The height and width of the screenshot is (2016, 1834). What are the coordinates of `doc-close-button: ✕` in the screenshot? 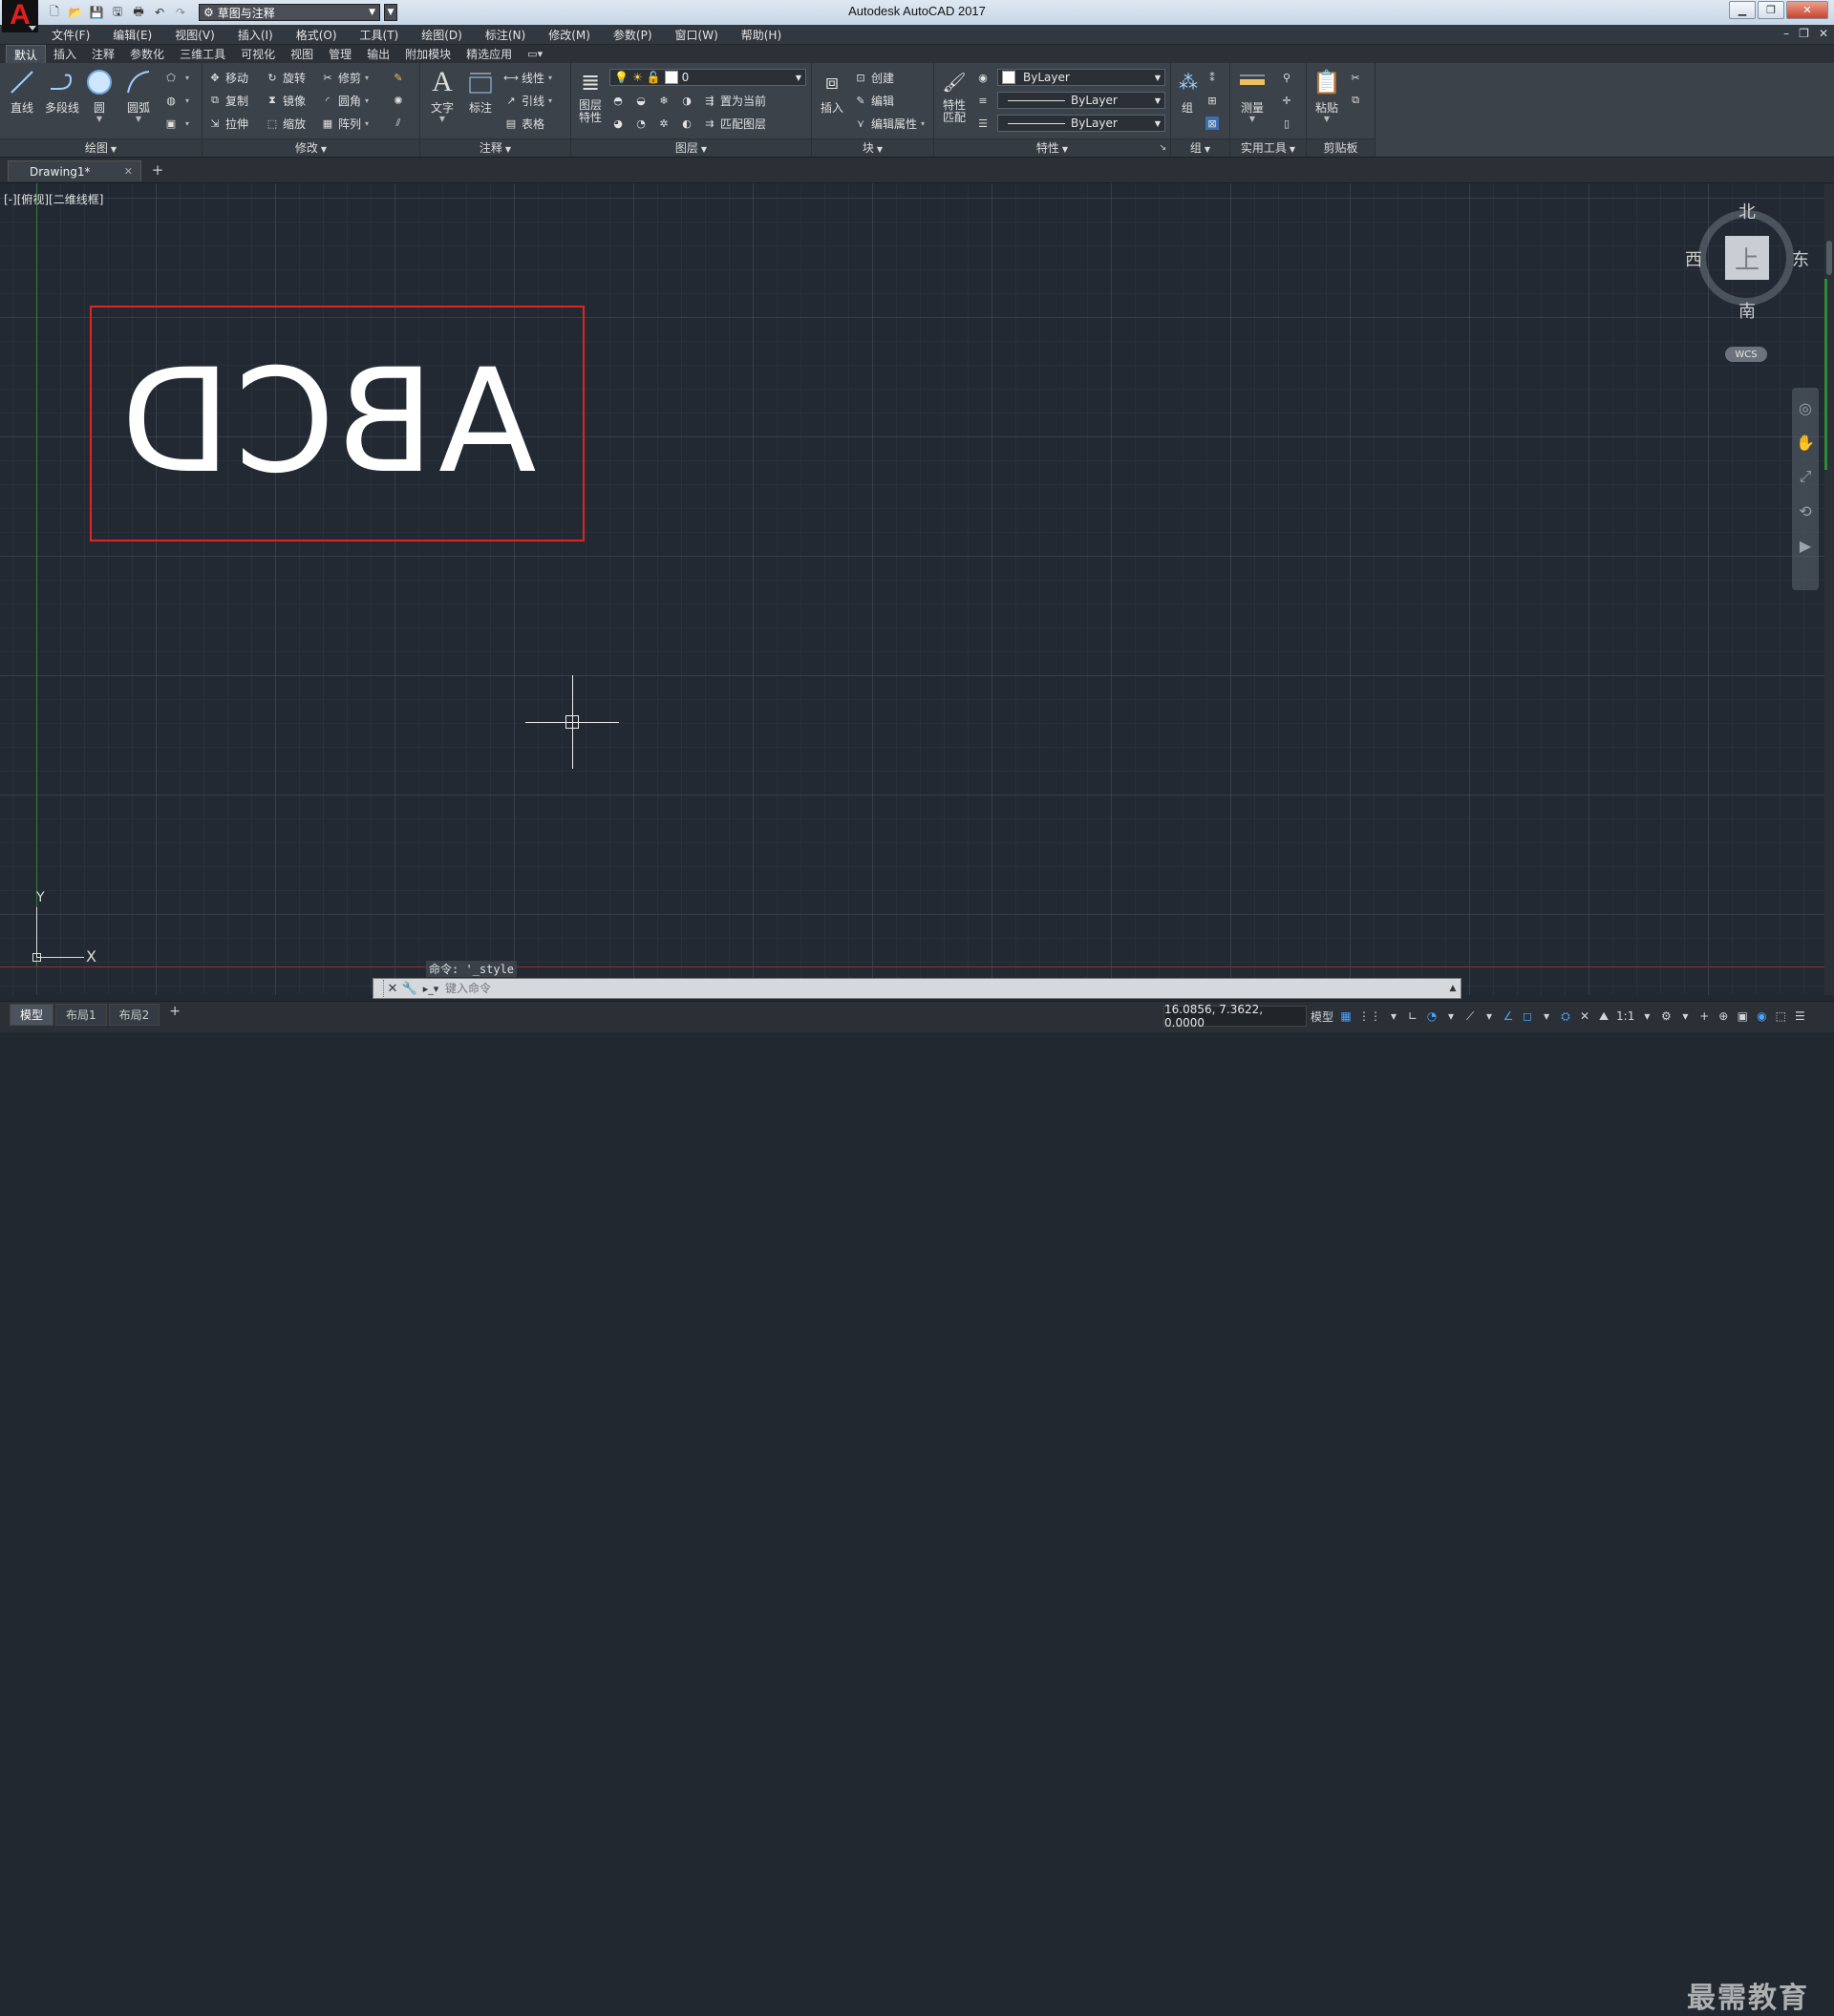 It's located at (1823, 33).